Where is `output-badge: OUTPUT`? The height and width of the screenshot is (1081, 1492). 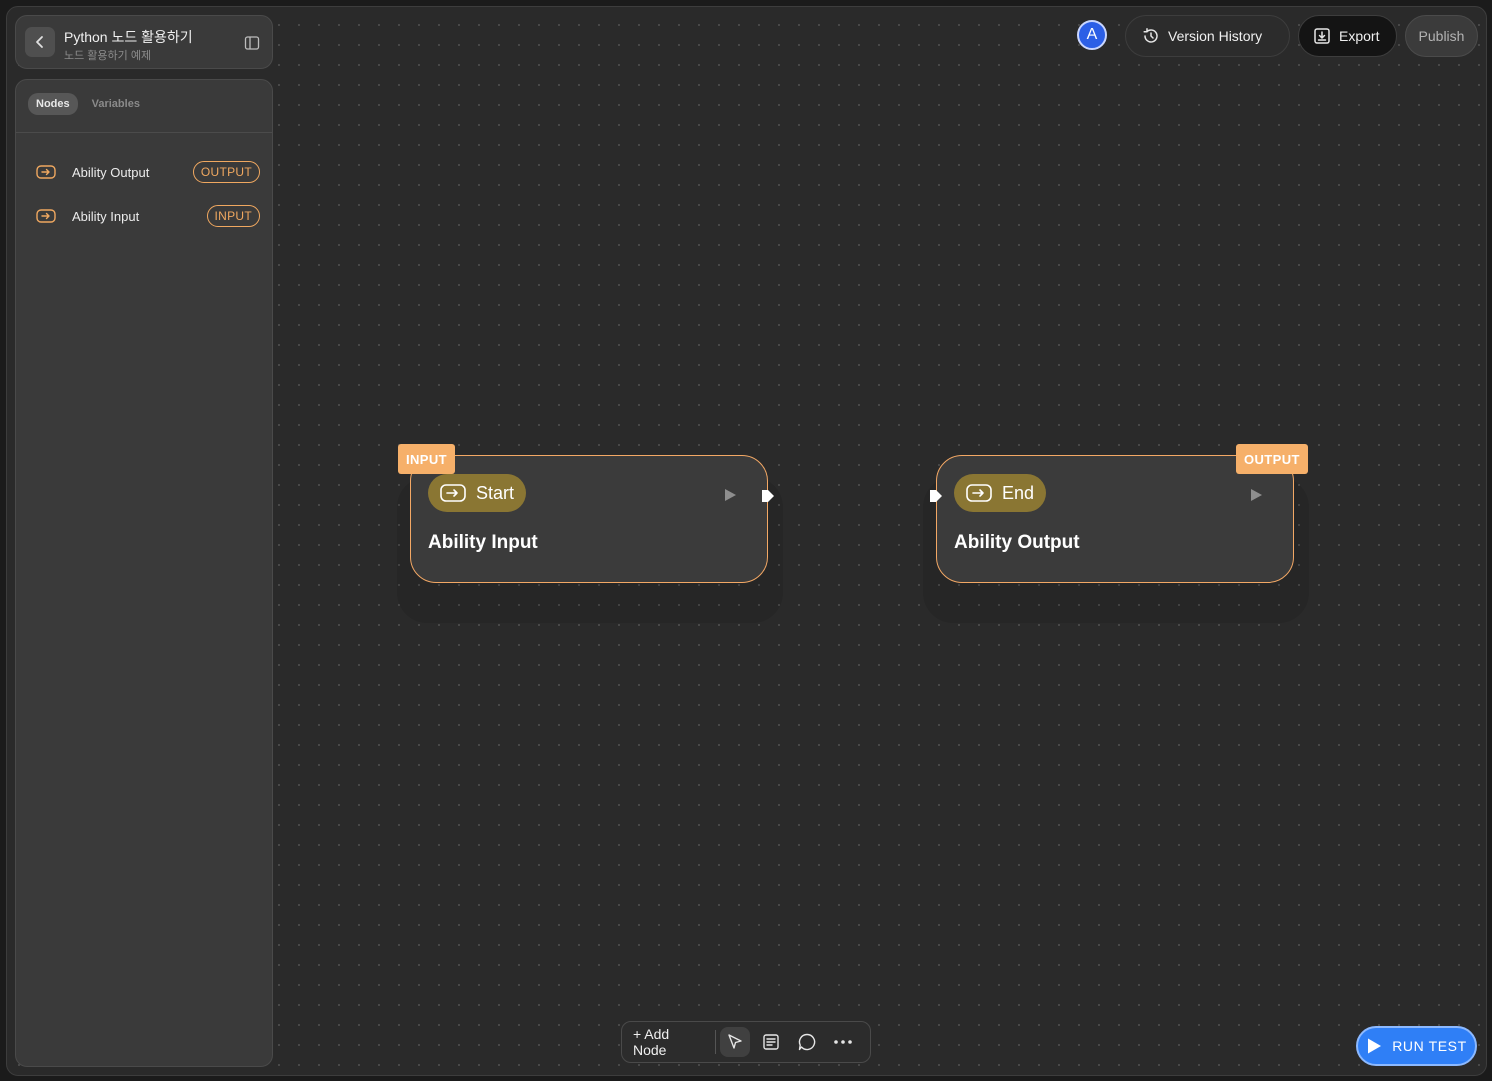 output-badge: OUTPUT is located at coordinates (226, 172).